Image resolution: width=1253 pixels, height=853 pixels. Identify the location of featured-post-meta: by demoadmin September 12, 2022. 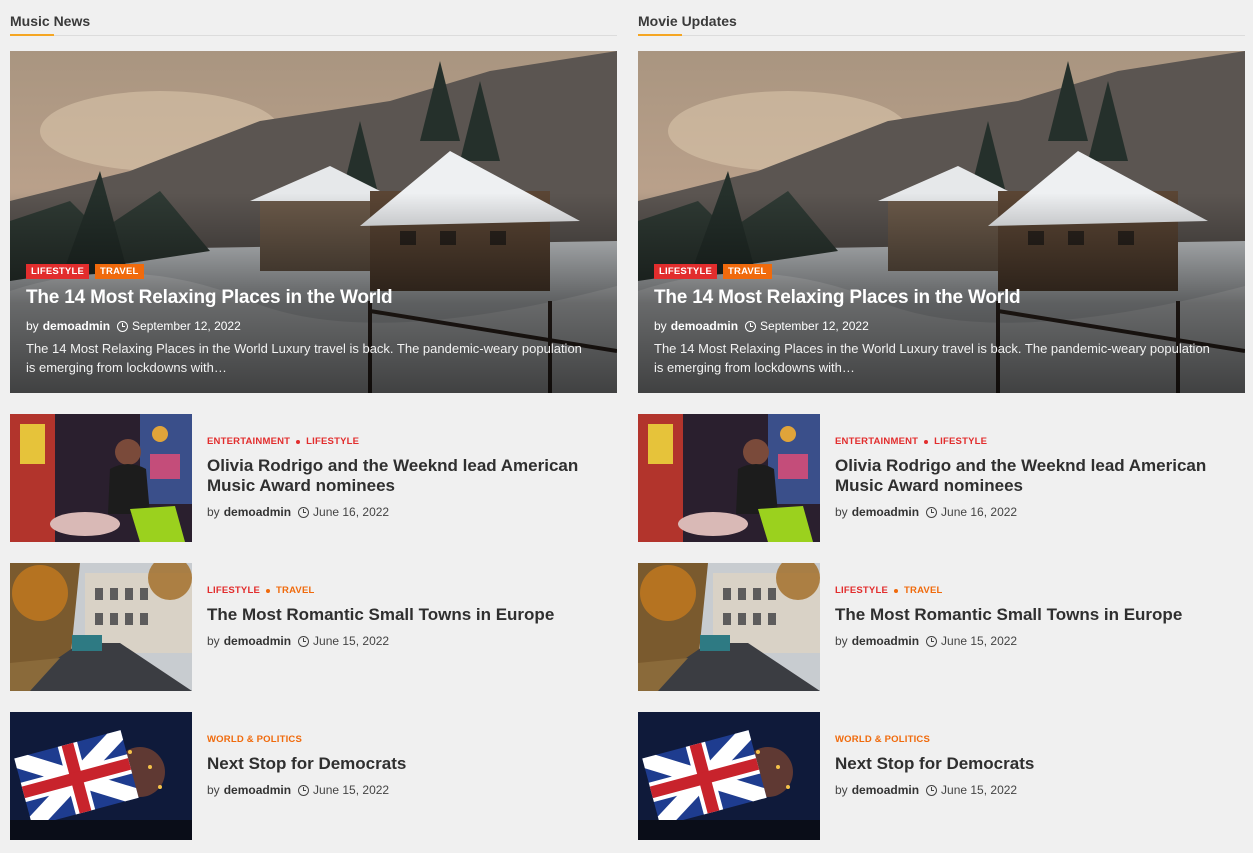
(761, 326).